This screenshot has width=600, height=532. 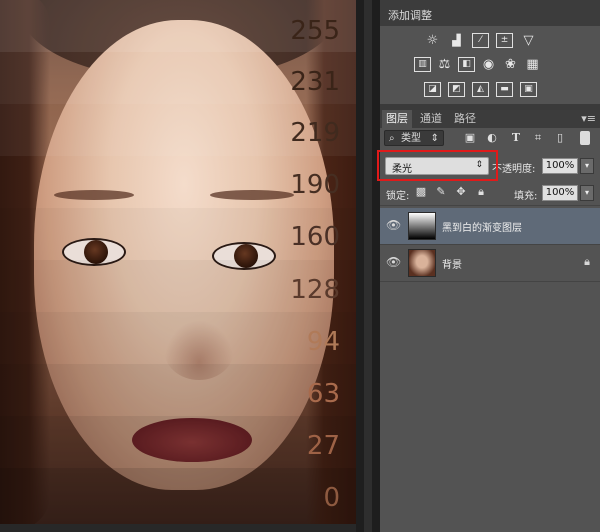 What do you see at coordinates (398, 196) in the screenshot?
I see `lock-label: 锁定:` at bounding box center [398, 196].